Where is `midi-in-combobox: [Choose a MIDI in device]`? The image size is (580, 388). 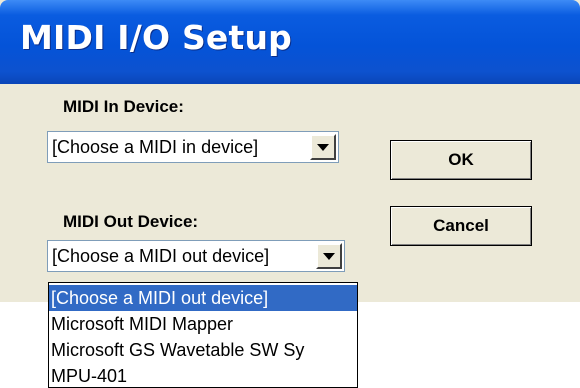 midi-in-combobox: [Choose a MIDI in device] is located at coordinates (193, 147).